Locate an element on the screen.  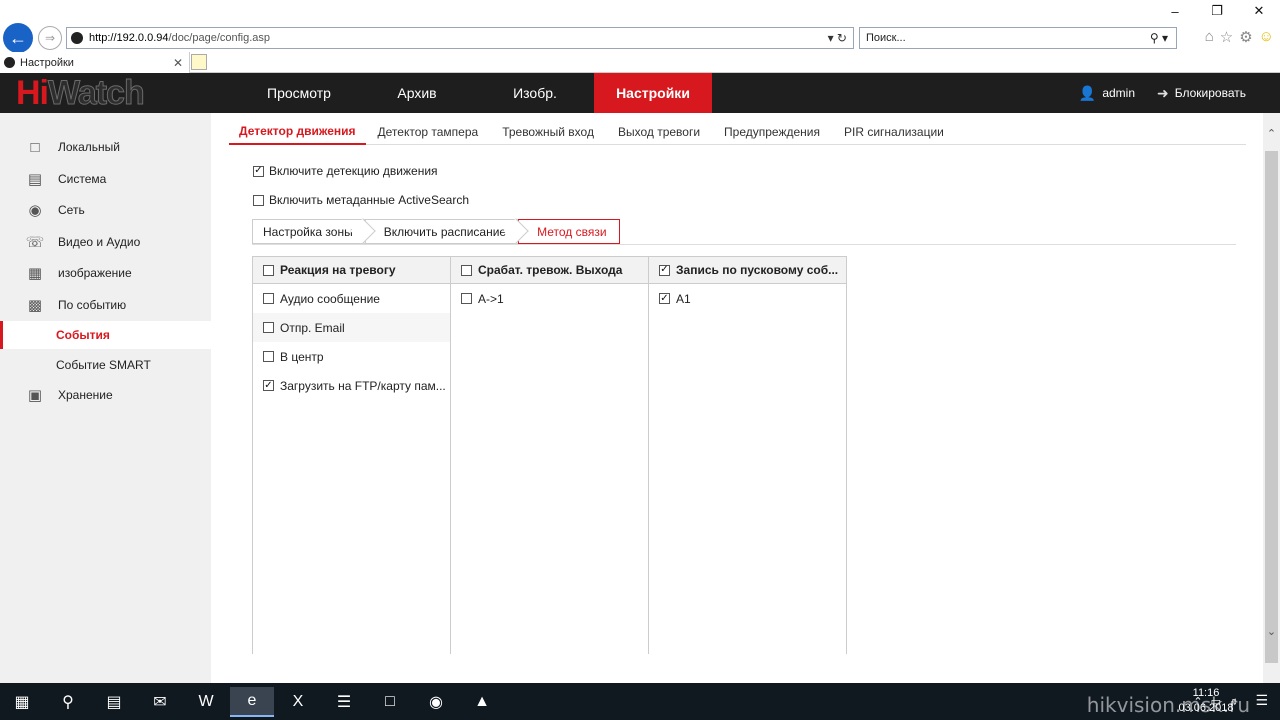
enable-motion-checkbox: ✓ is located at coordinates (258, 171).